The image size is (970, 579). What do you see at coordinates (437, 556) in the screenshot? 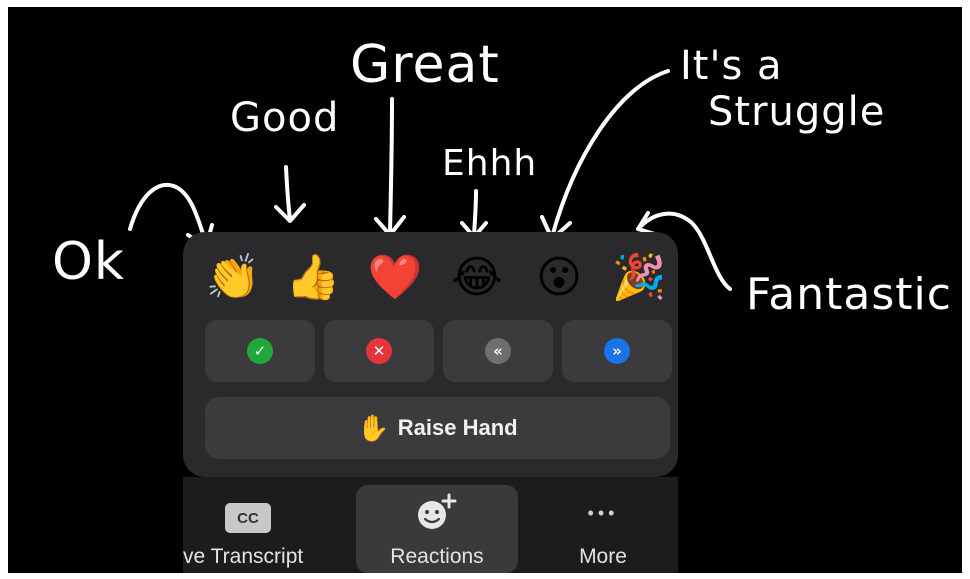
I see `reactions-label: Reactions` at bounding box center [437, 556].